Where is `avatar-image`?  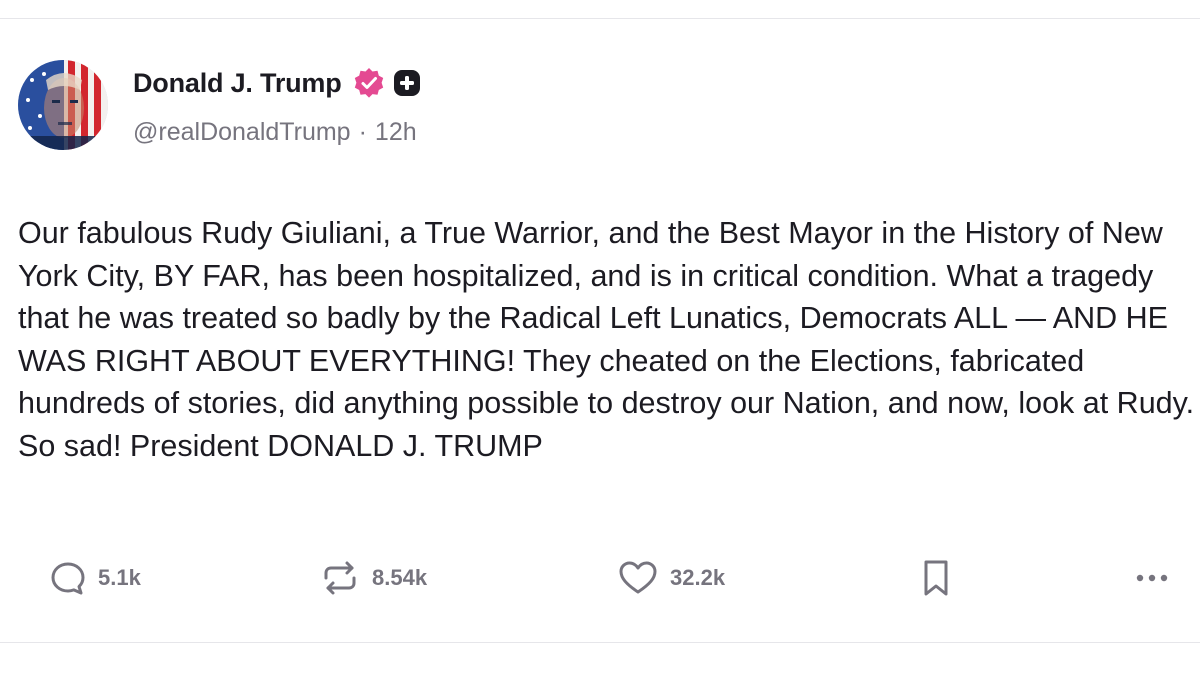
avatar-image is located at coordinates (63, 105).